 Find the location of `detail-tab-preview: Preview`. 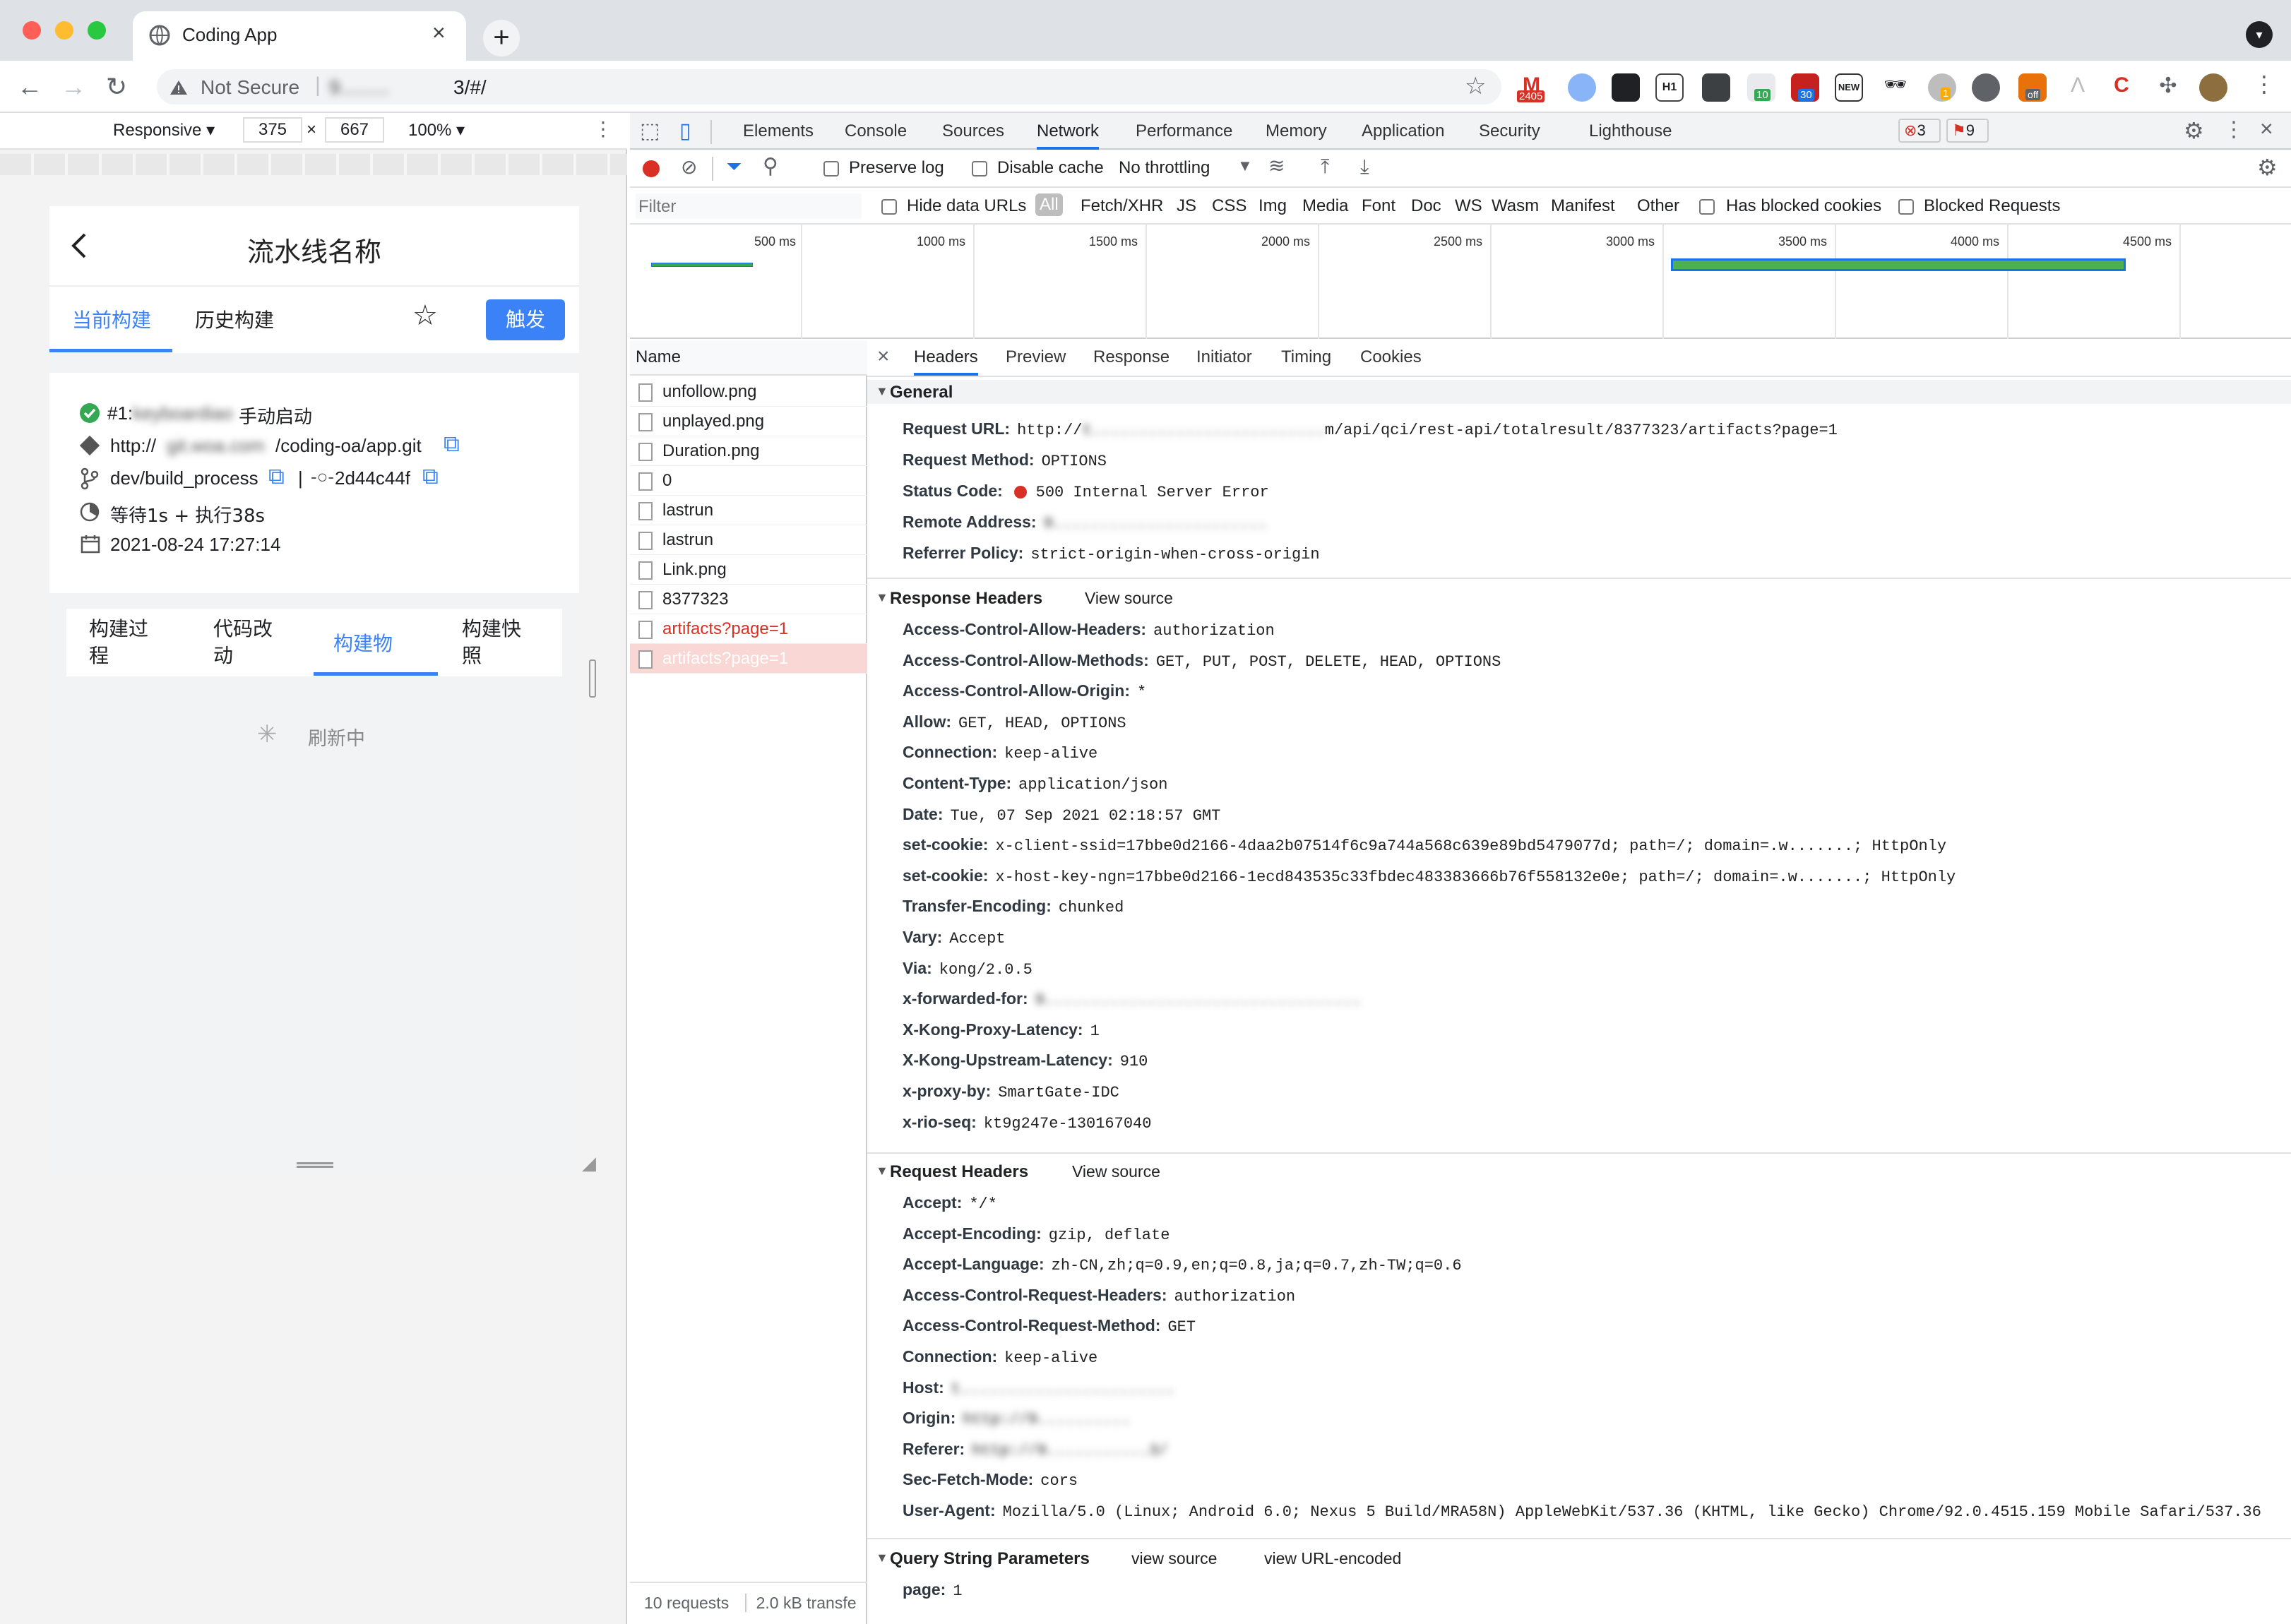

detail-tab-preview: Preview is located at coordinates (1036, 357).